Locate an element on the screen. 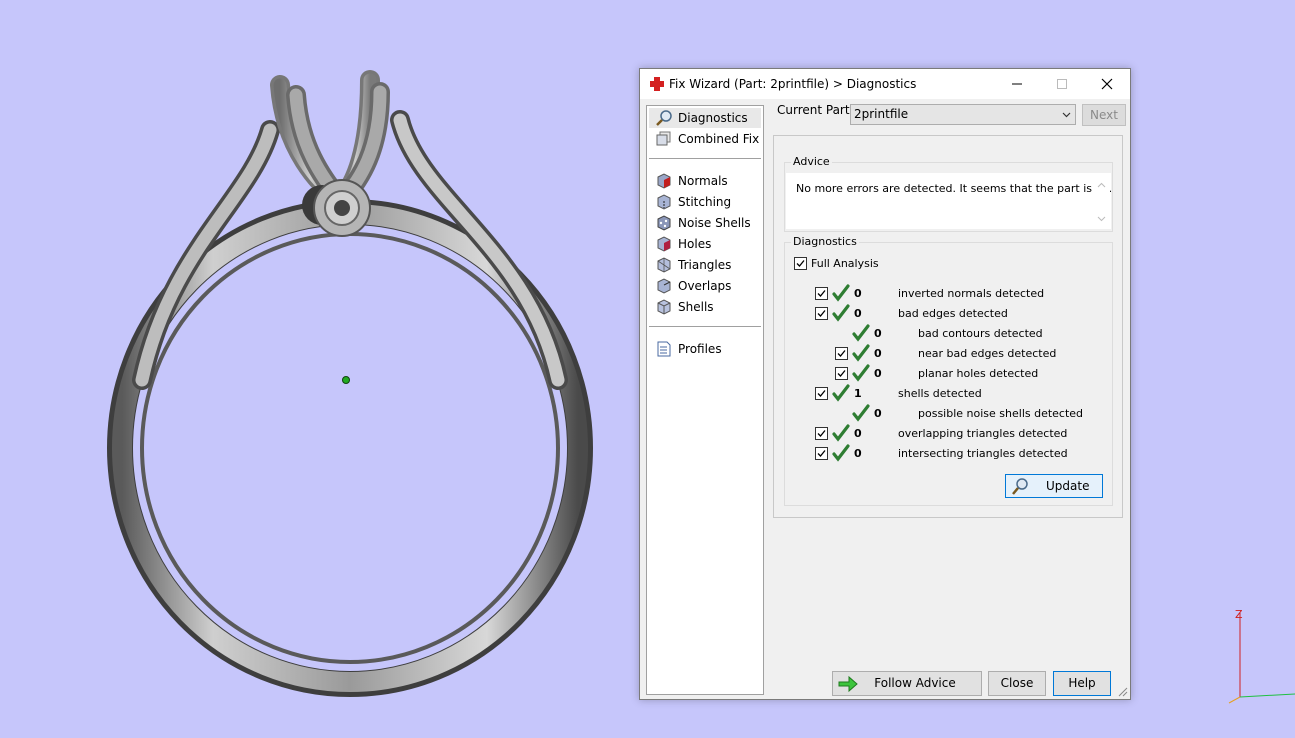 The height and width of the screenshot is (738, 1295). nav-item-noise-shells: Noise Shells is located at coordinates (705, 223).